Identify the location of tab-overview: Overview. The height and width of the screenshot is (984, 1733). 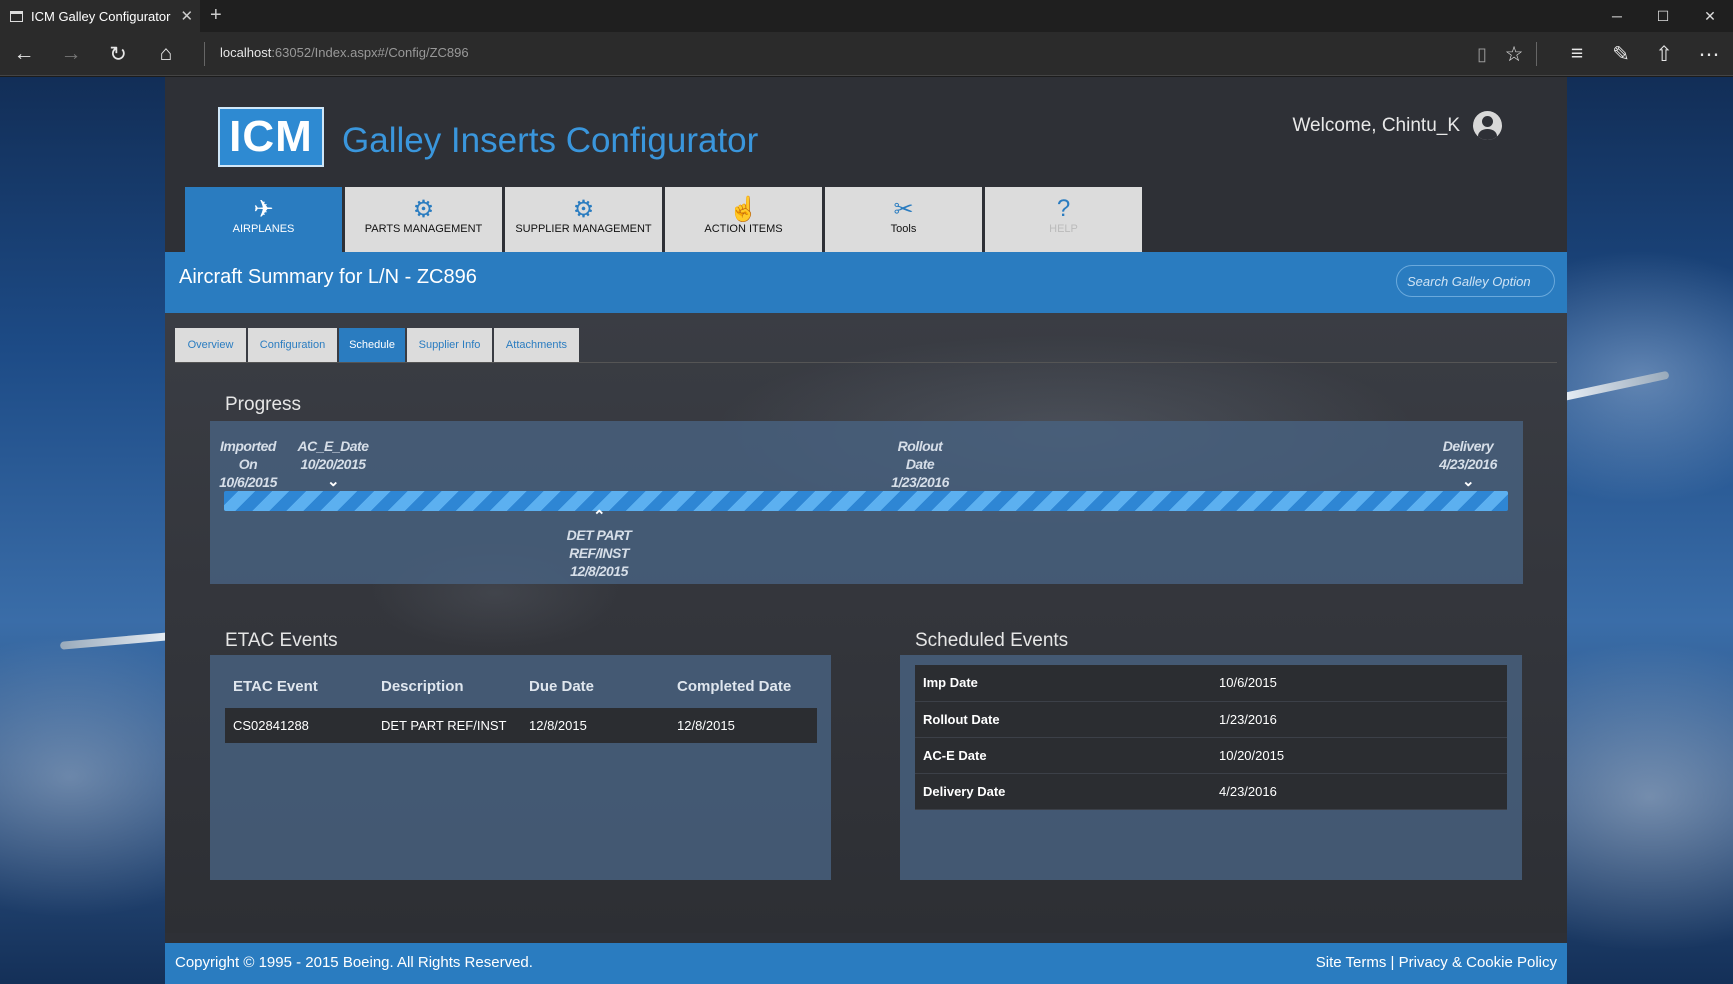
(210, 345).